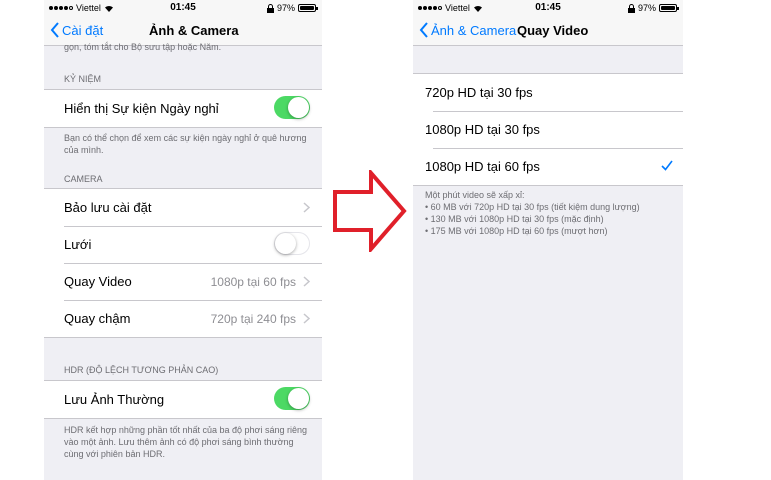 Image resolution: width=771 pixels, height=480 pixels. Describe the element at coordinates (183, 281) in the screenshot. I see `record-video-row: Quay Video 1080p tại 60 fps` at that location.